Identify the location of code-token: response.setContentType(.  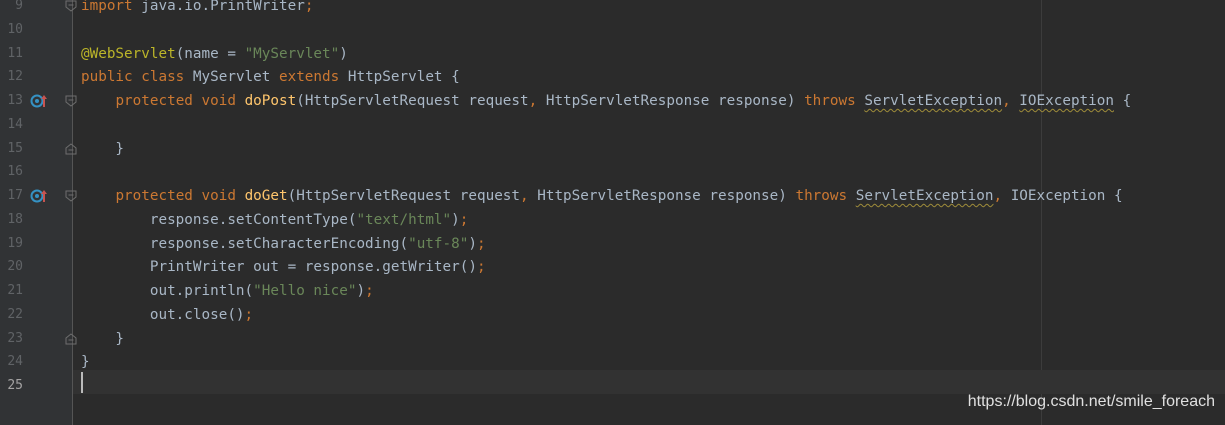
(219, 219).